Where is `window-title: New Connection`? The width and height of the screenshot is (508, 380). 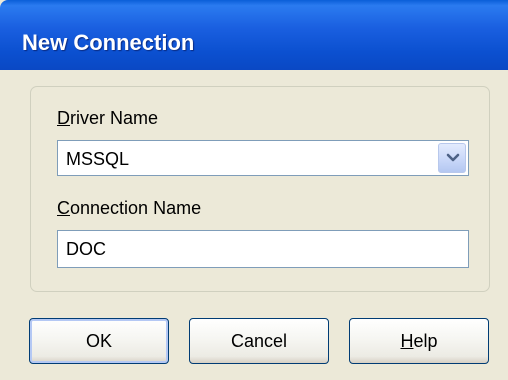
window-title: New Connection is located at coordinates (108, 42).